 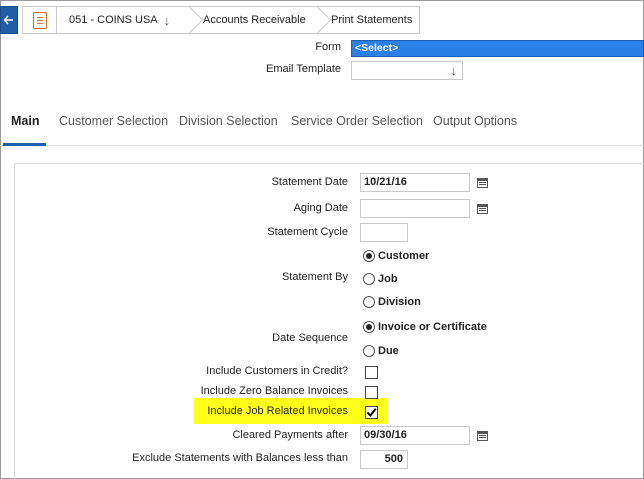 What do you see at coordinates (25, 121) in the screenshot?
I see `tab-main: Main` at bounding box center [25, 121].